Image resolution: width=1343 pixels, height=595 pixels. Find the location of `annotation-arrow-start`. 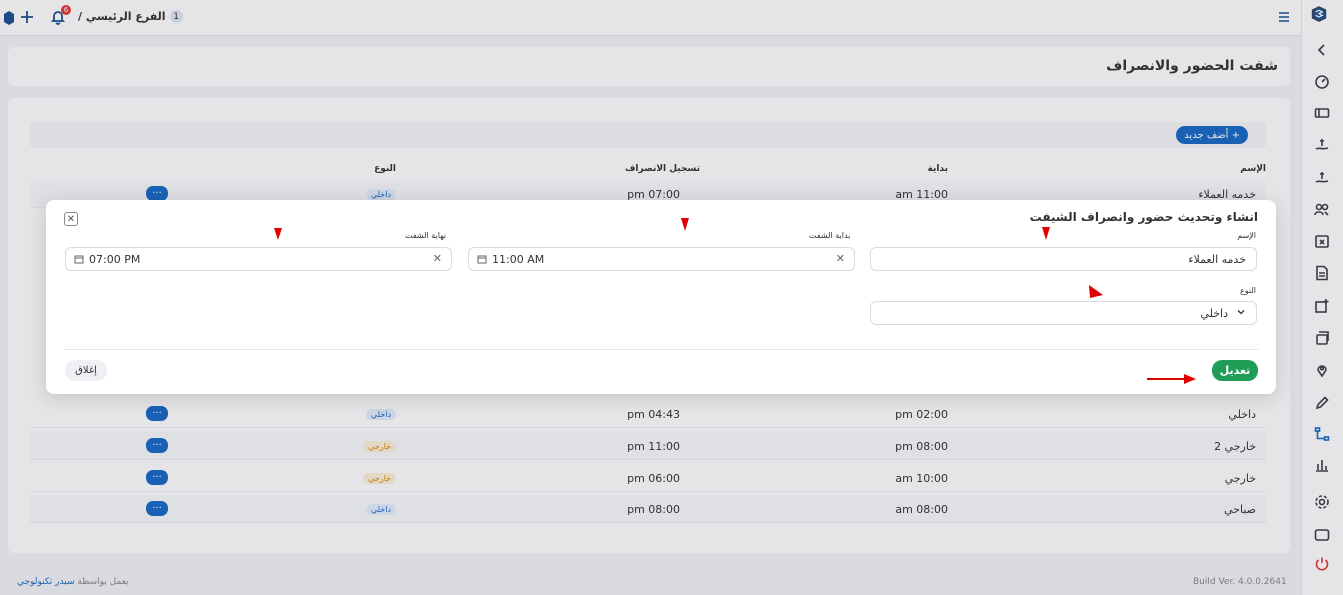

annotation-arrow-start is located at coordinates (685, 224).